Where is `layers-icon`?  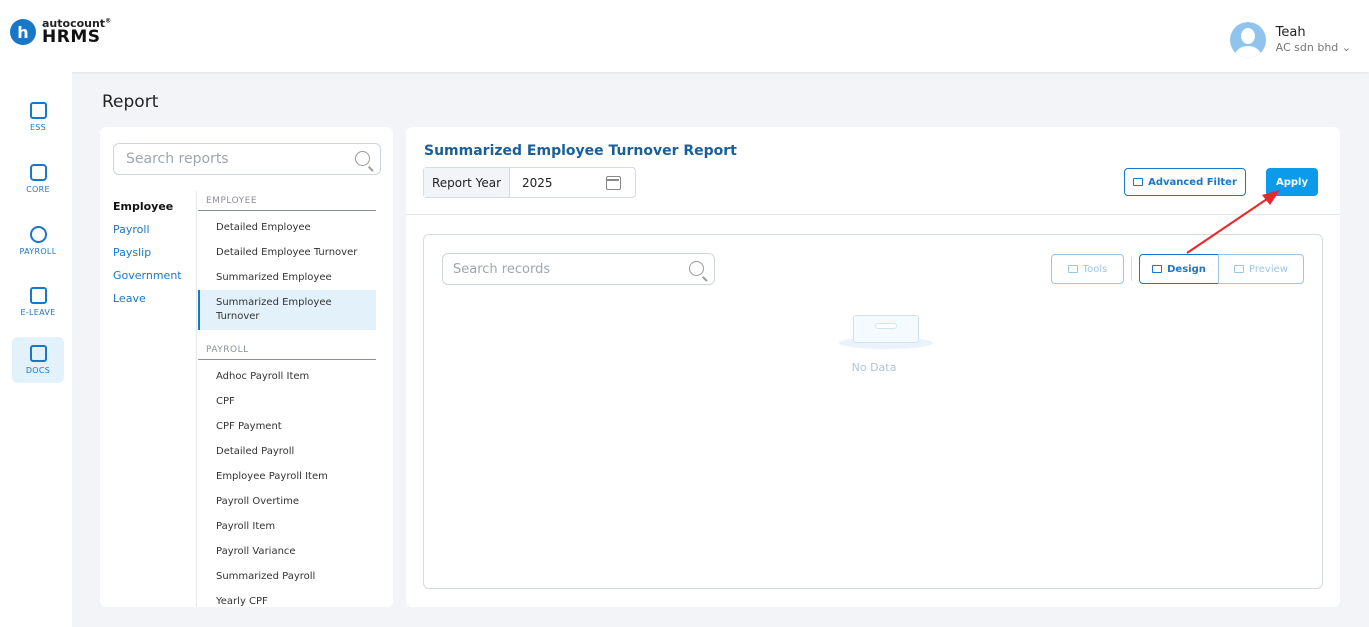 layers-icon is located at coordinates (1072, 269).